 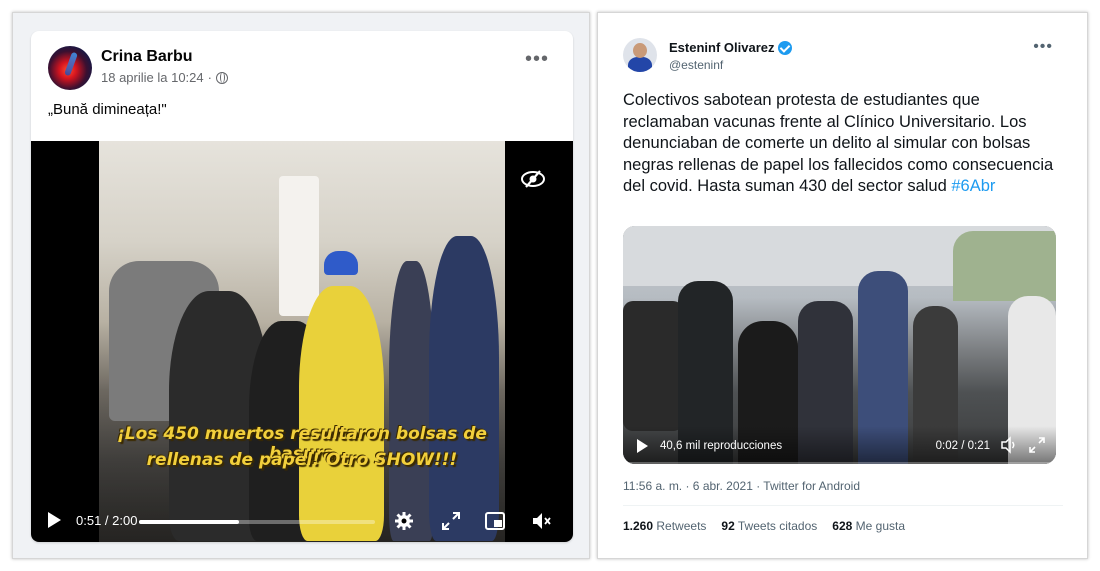 What do you see at coordinates (842, 526) in the screenshot?
I see `stat-count: 628` at bounding box center [842, 526].